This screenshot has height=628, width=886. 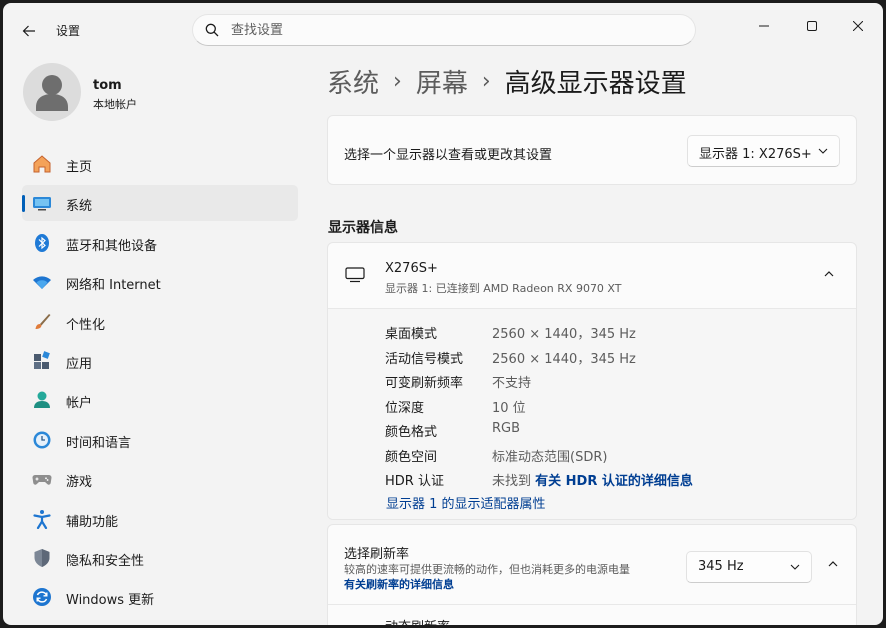 I want to click on sidebar-item-label: 蓝牙和其他设备, so click(x=112, y=246).